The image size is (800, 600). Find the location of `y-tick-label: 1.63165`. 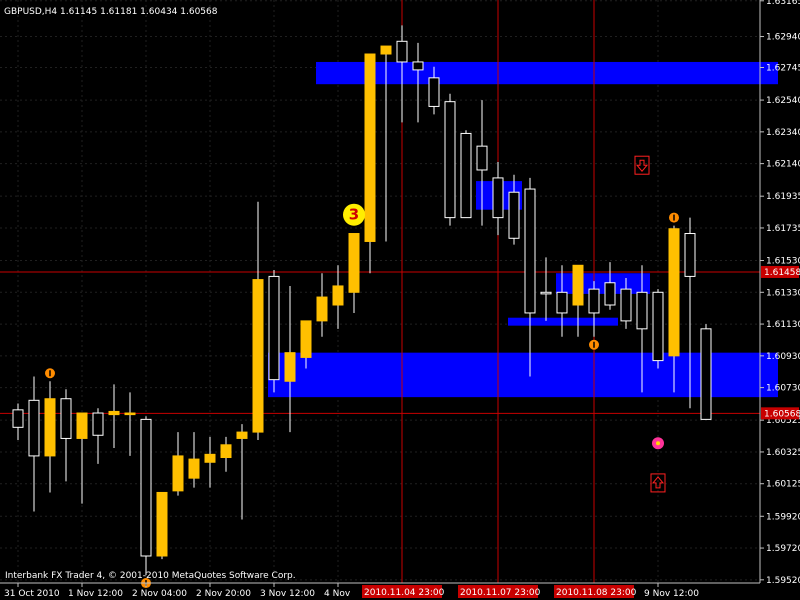

y-tick-label: 1.63165 is located at coordinates (783, 3).